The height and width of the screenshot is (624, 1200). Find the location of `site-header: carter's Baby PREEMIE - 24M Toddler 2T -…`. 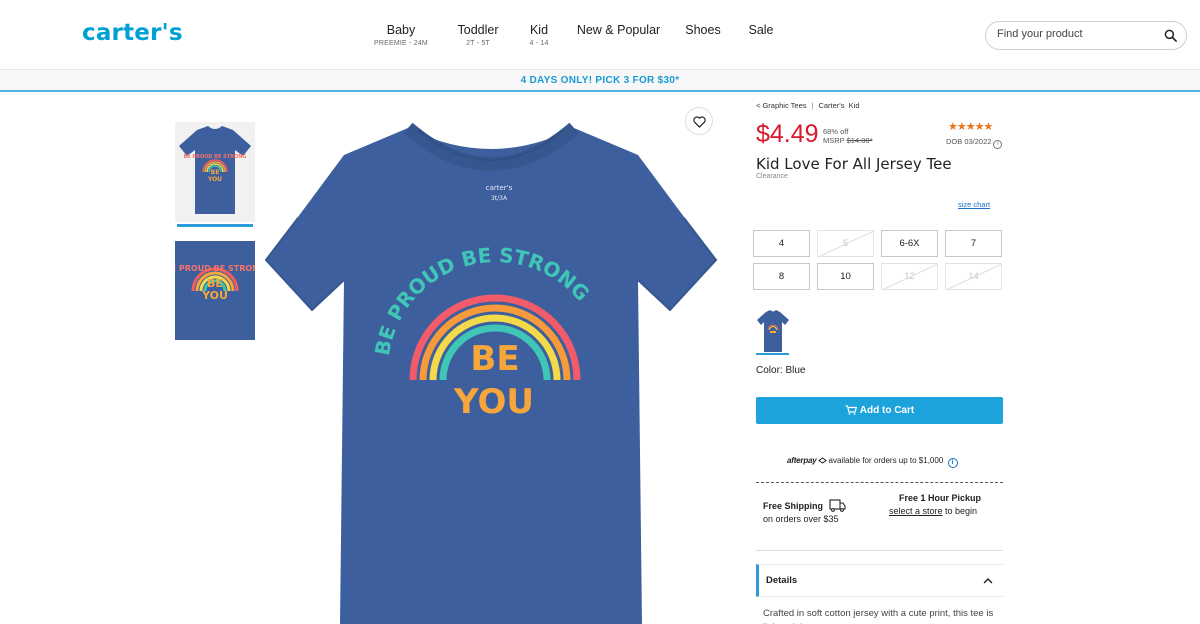

site-header: carter's Baby PREEMIE - 24M Toddler 2T -… is located at coordinates (600, 35).